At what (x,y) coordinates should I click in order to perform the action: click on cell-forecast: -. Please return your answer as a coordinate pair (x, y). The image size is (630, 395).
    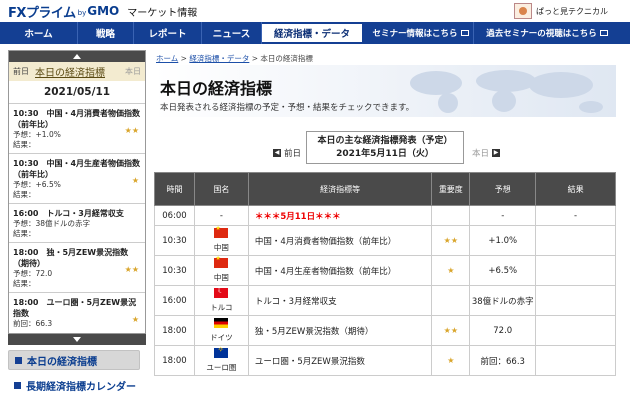
    Looking at the image, I should click on (503, 215).